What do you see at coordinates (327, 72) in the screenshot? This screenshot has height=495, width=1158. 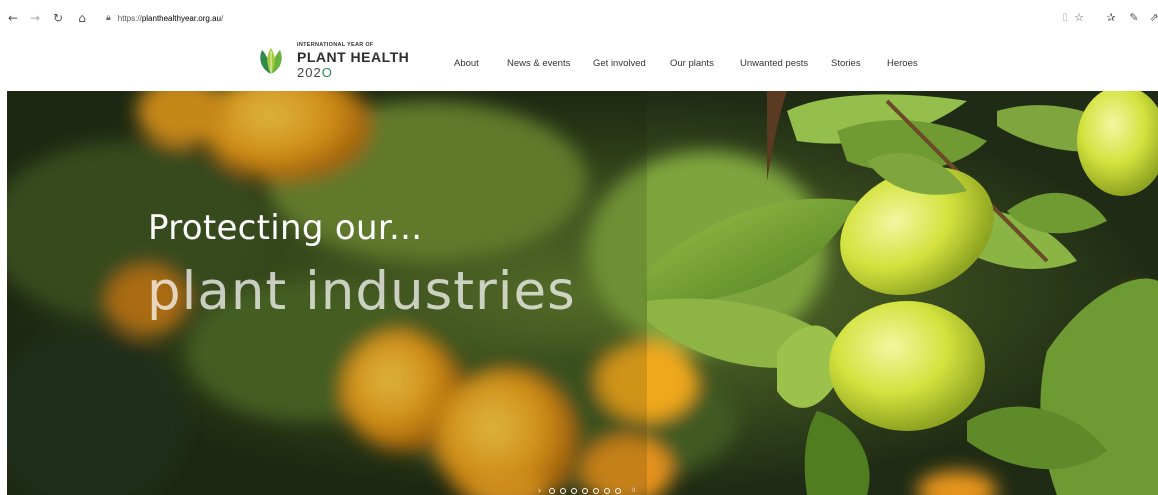 I see `logo-year-digit: O` at bounding box center [327, 72].